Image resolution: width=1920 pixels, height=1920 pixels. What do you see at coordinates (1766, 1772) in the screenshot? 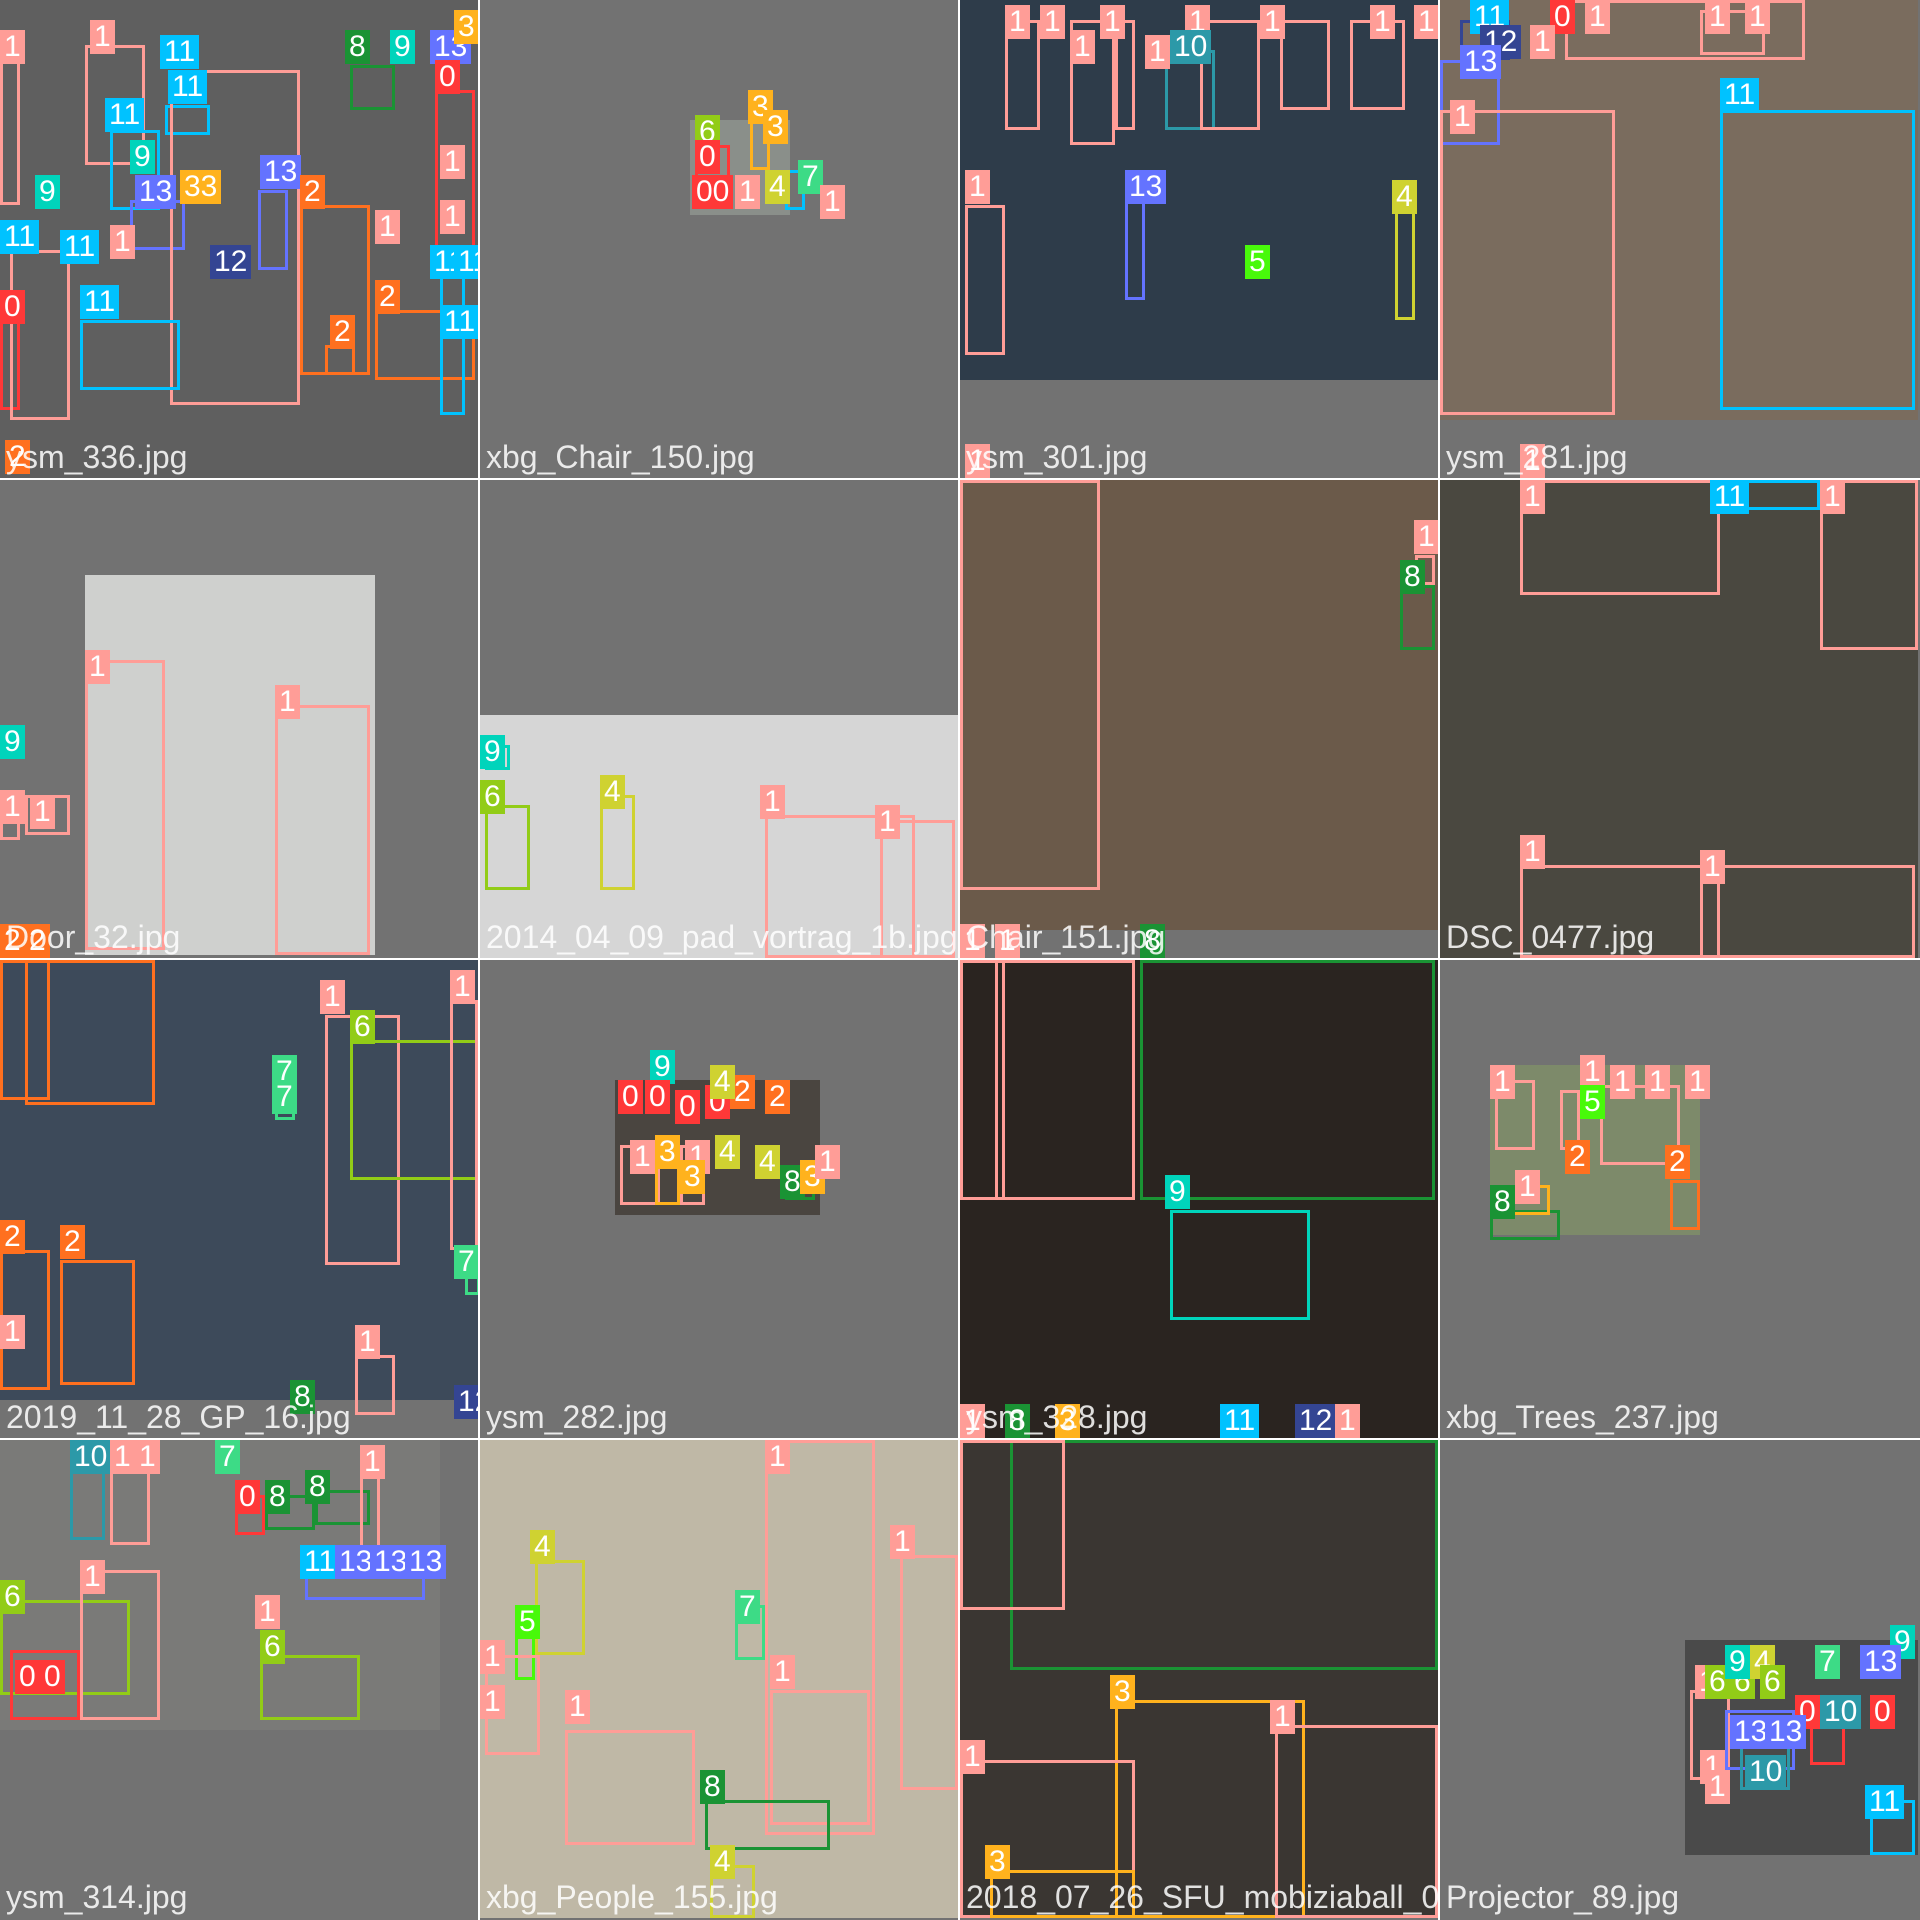
I see `class-label: 10` at bounding box center [1766, 1772].